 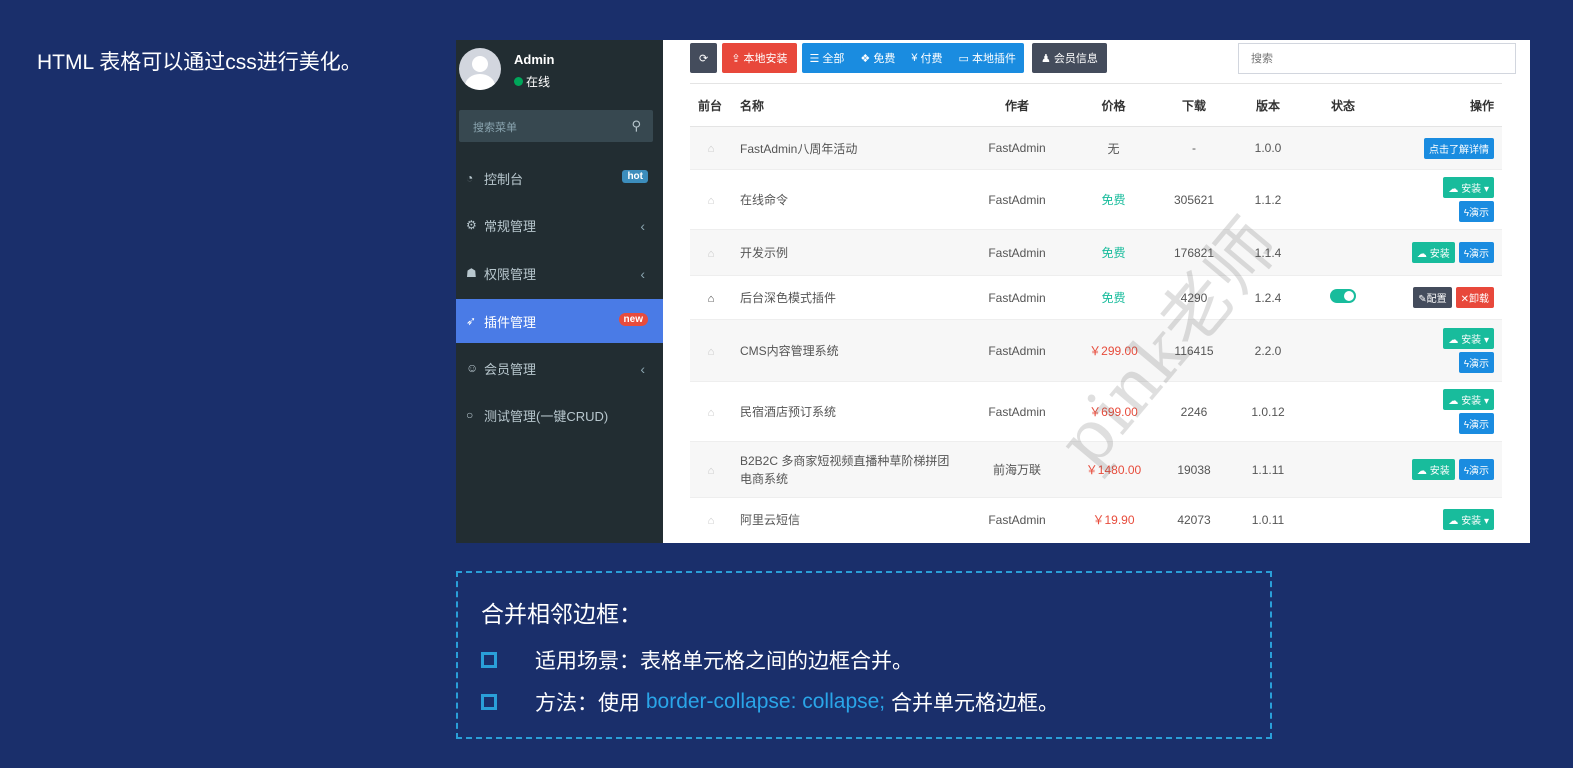 I want to click on sidebar-item-general: ⚙ 常规管理 ‹, so click(x=559, y=225).